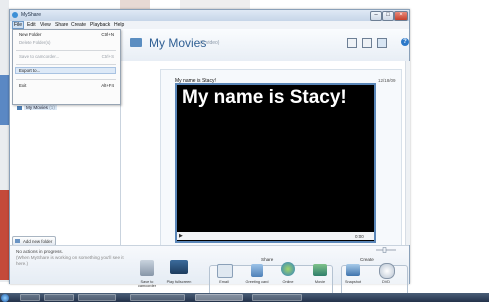 This screenshot has height=302, width=489. I want to click on folder-icon, so click(19, 108).